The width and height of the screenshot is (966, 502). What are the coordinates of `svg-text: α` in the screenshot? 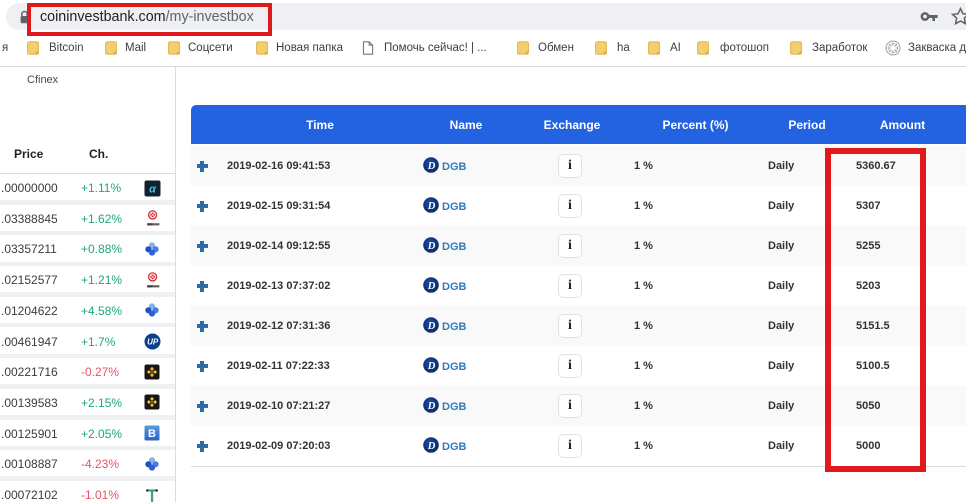 It's located at (153, 189).